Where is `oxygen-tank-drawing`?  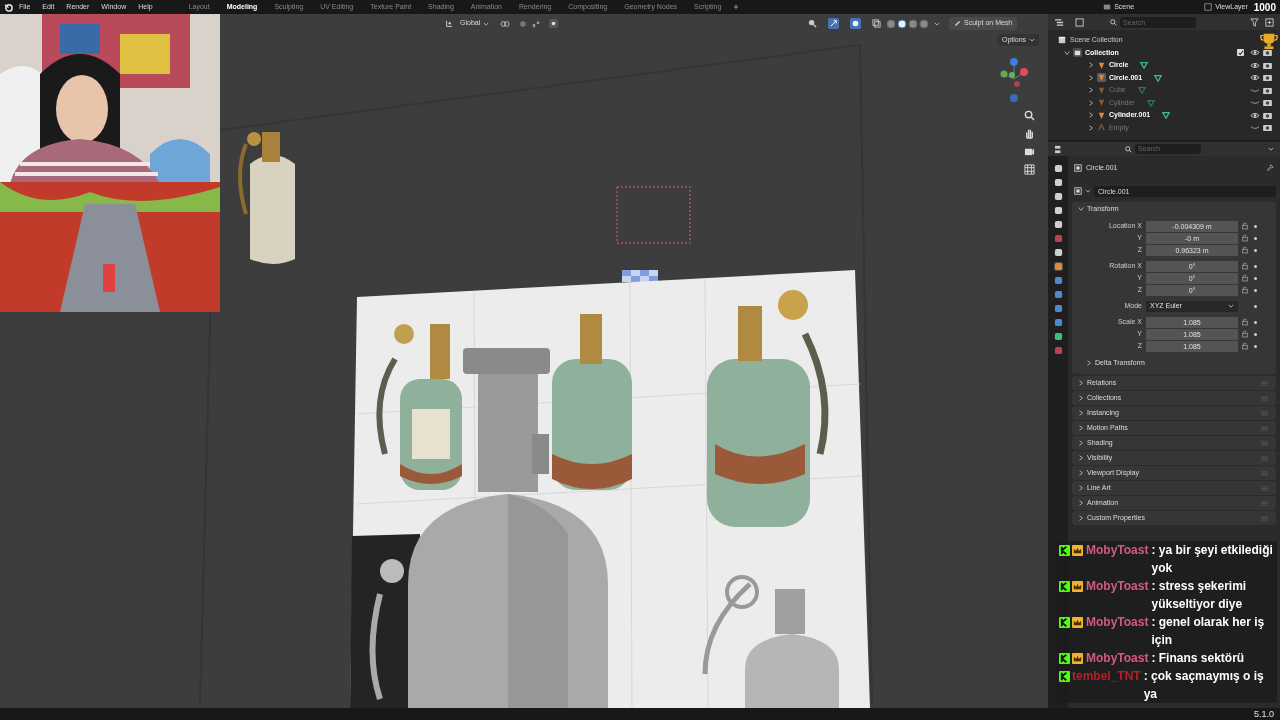
oxygen-tank-drawing is located at coordinates (266, 198).